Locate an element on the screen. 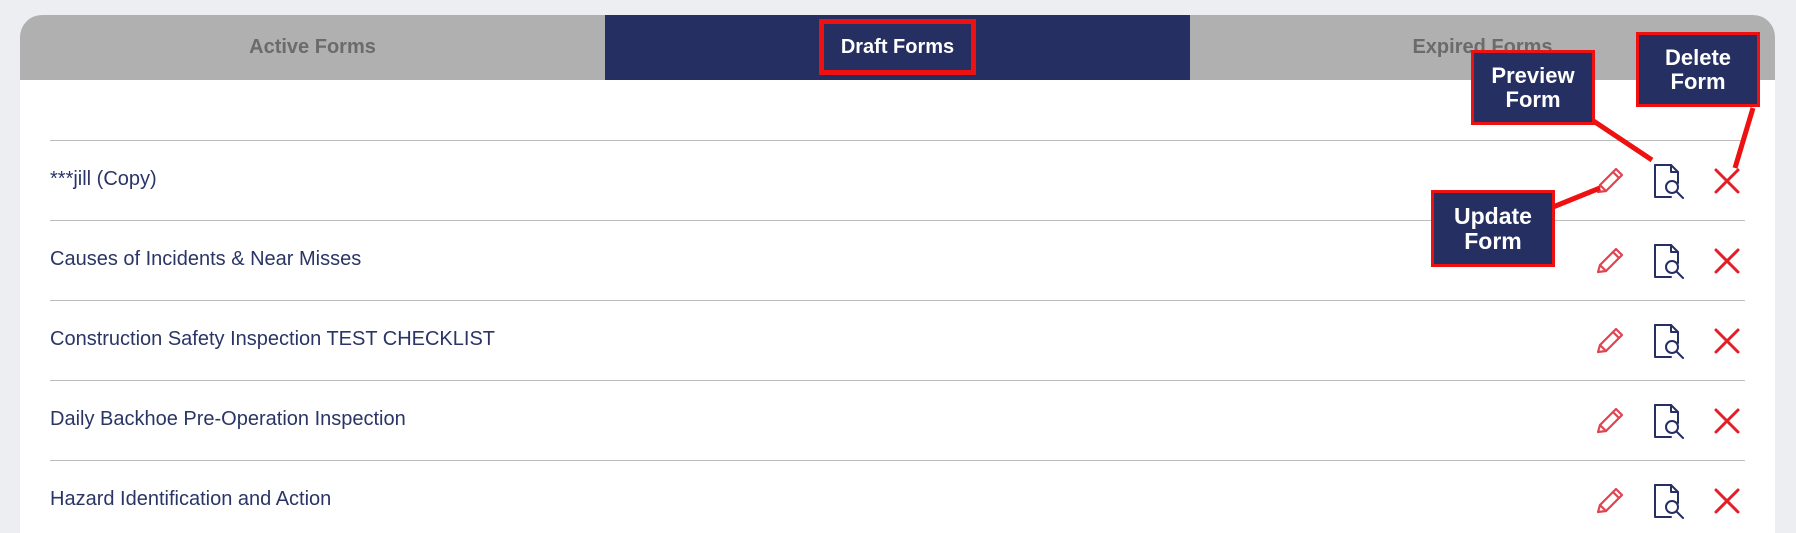 Image resolution: width=1796 pixels, height=533 pixels. preview-form-callout-label: Preview Form is located at coordinates (1533, 87).